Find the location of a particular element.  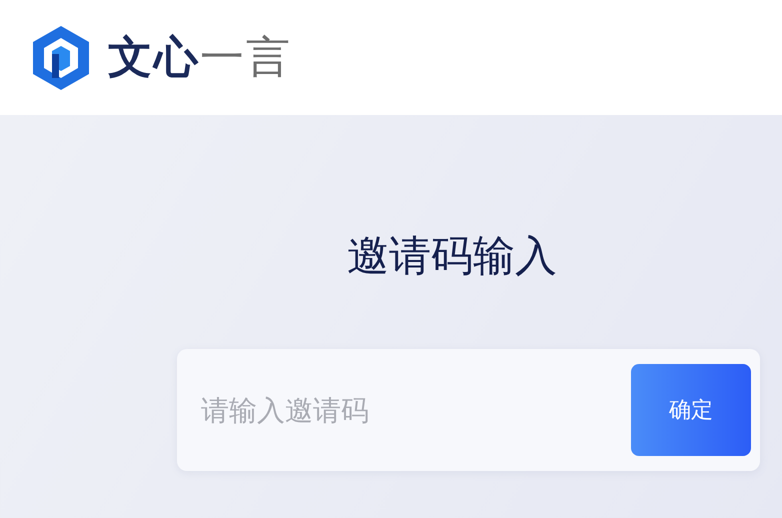

confirm-button: 确定 is located at coordinates (691, 410).